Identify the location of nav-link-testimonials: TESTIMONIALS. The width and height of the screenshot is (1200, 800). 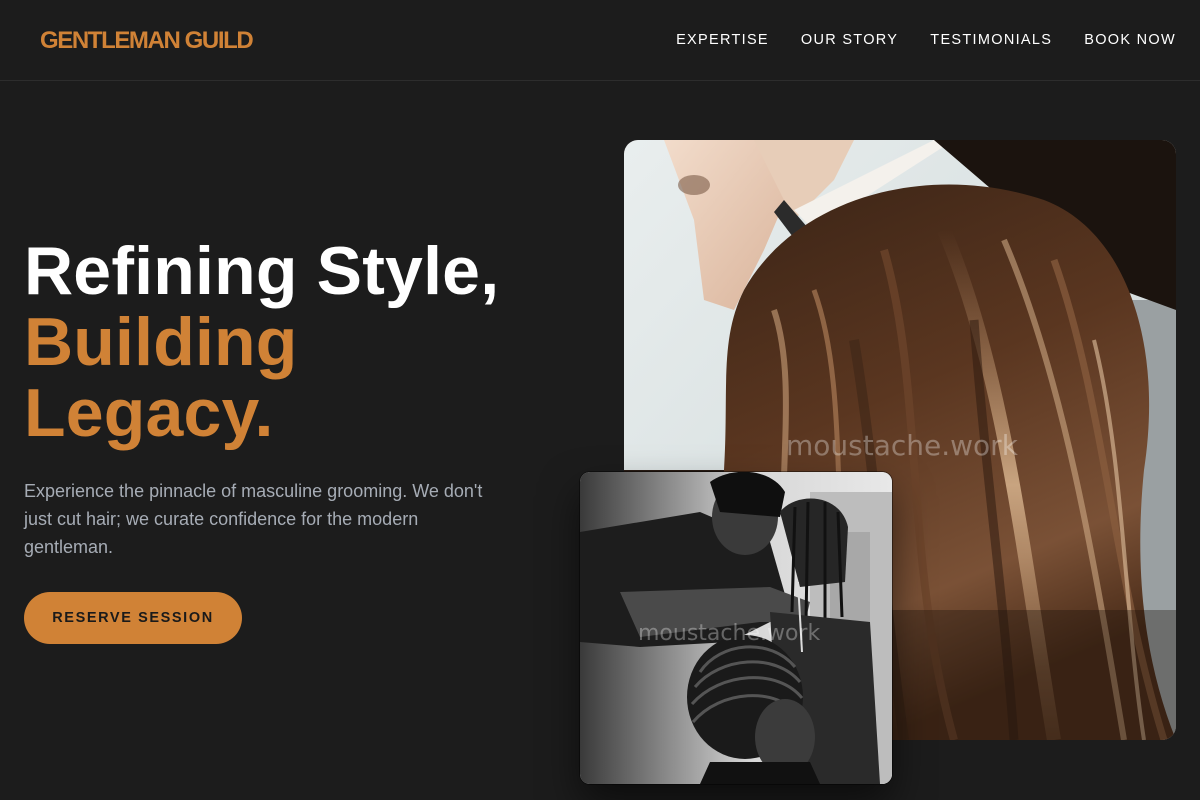
(991, 40).